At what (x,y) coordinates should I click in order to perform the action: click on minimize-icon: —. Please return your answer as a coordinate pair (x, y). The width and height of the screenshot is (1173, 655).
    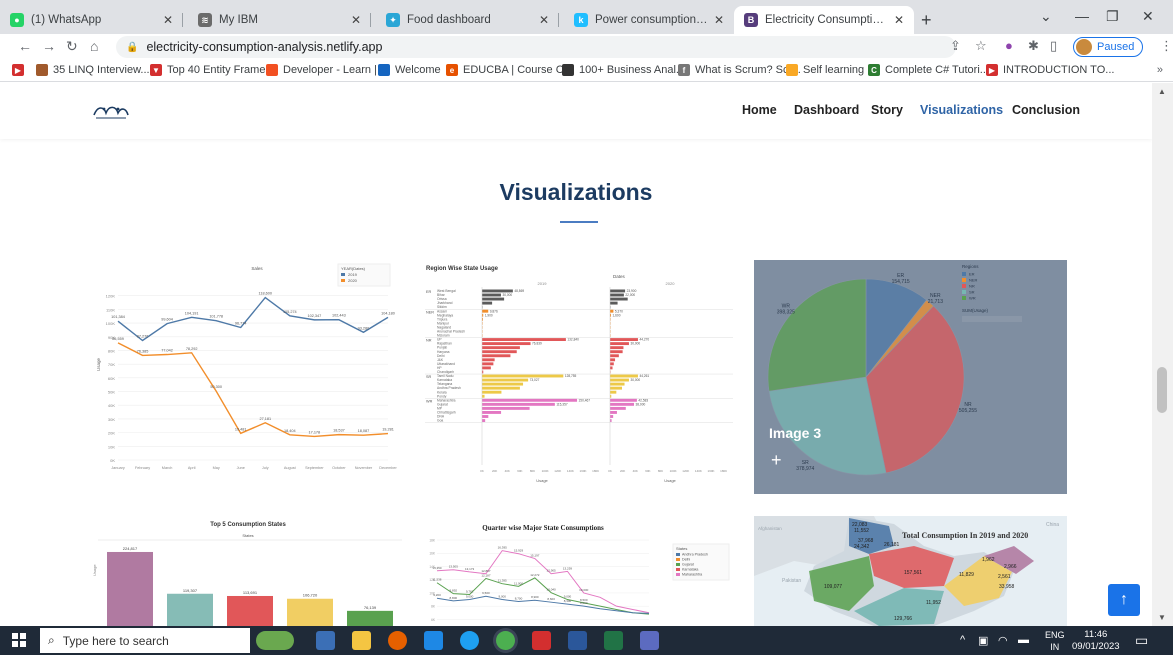
    Looking at the image, I should click on (1082, 16).